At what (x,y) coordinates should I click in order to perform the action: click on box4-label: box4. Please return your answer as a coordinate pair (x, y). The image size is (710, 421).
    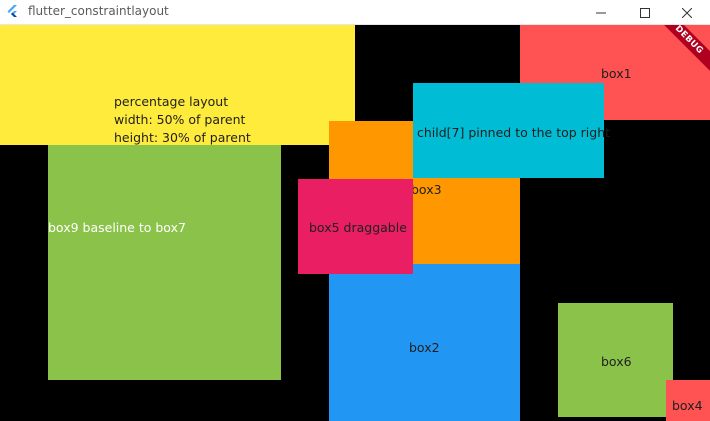
    Looking at the image, I should click on (687, 405).